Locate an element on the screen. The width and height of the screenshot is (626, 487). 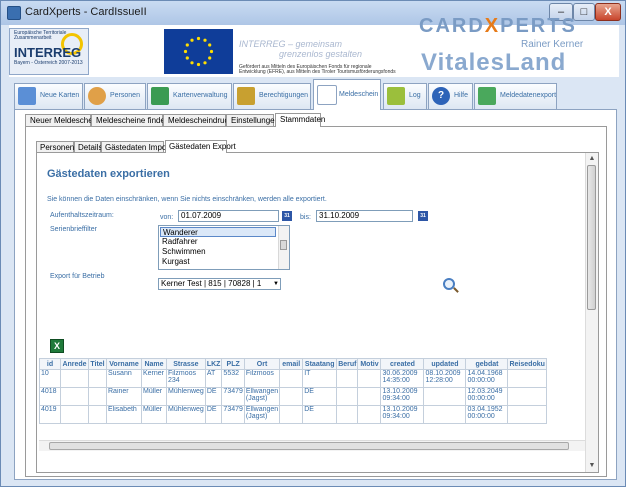
scroll-down-icon: ▼ is located at coordinates (592, 466).